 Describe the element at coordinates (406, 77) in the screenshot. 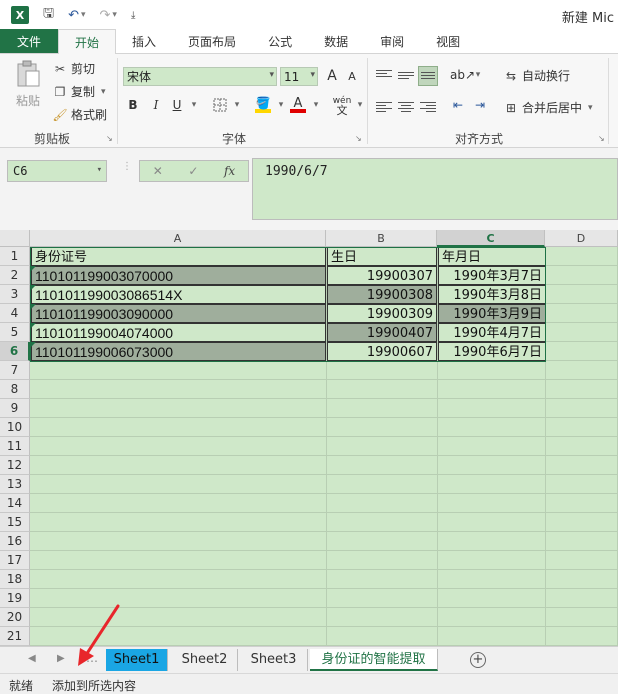

I see `align-middle-icon` at that location.